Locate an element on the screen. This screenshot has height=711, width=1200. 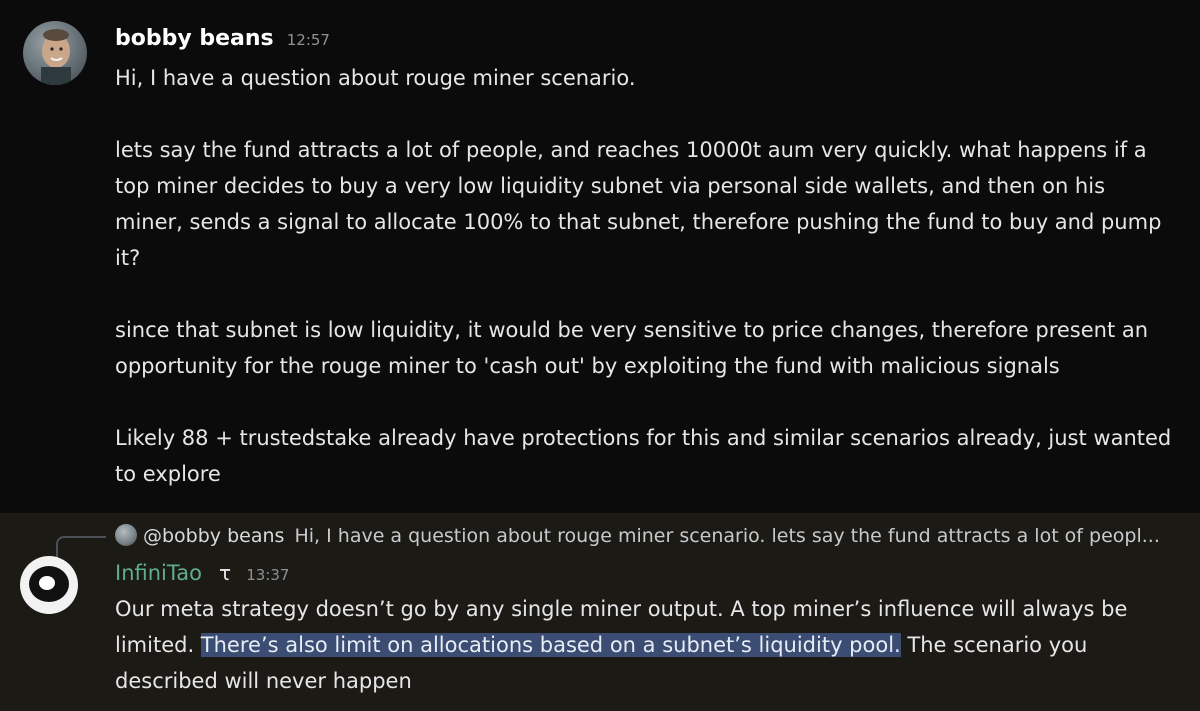
author-name: InfiniTao is located at coordinates (158, 573).